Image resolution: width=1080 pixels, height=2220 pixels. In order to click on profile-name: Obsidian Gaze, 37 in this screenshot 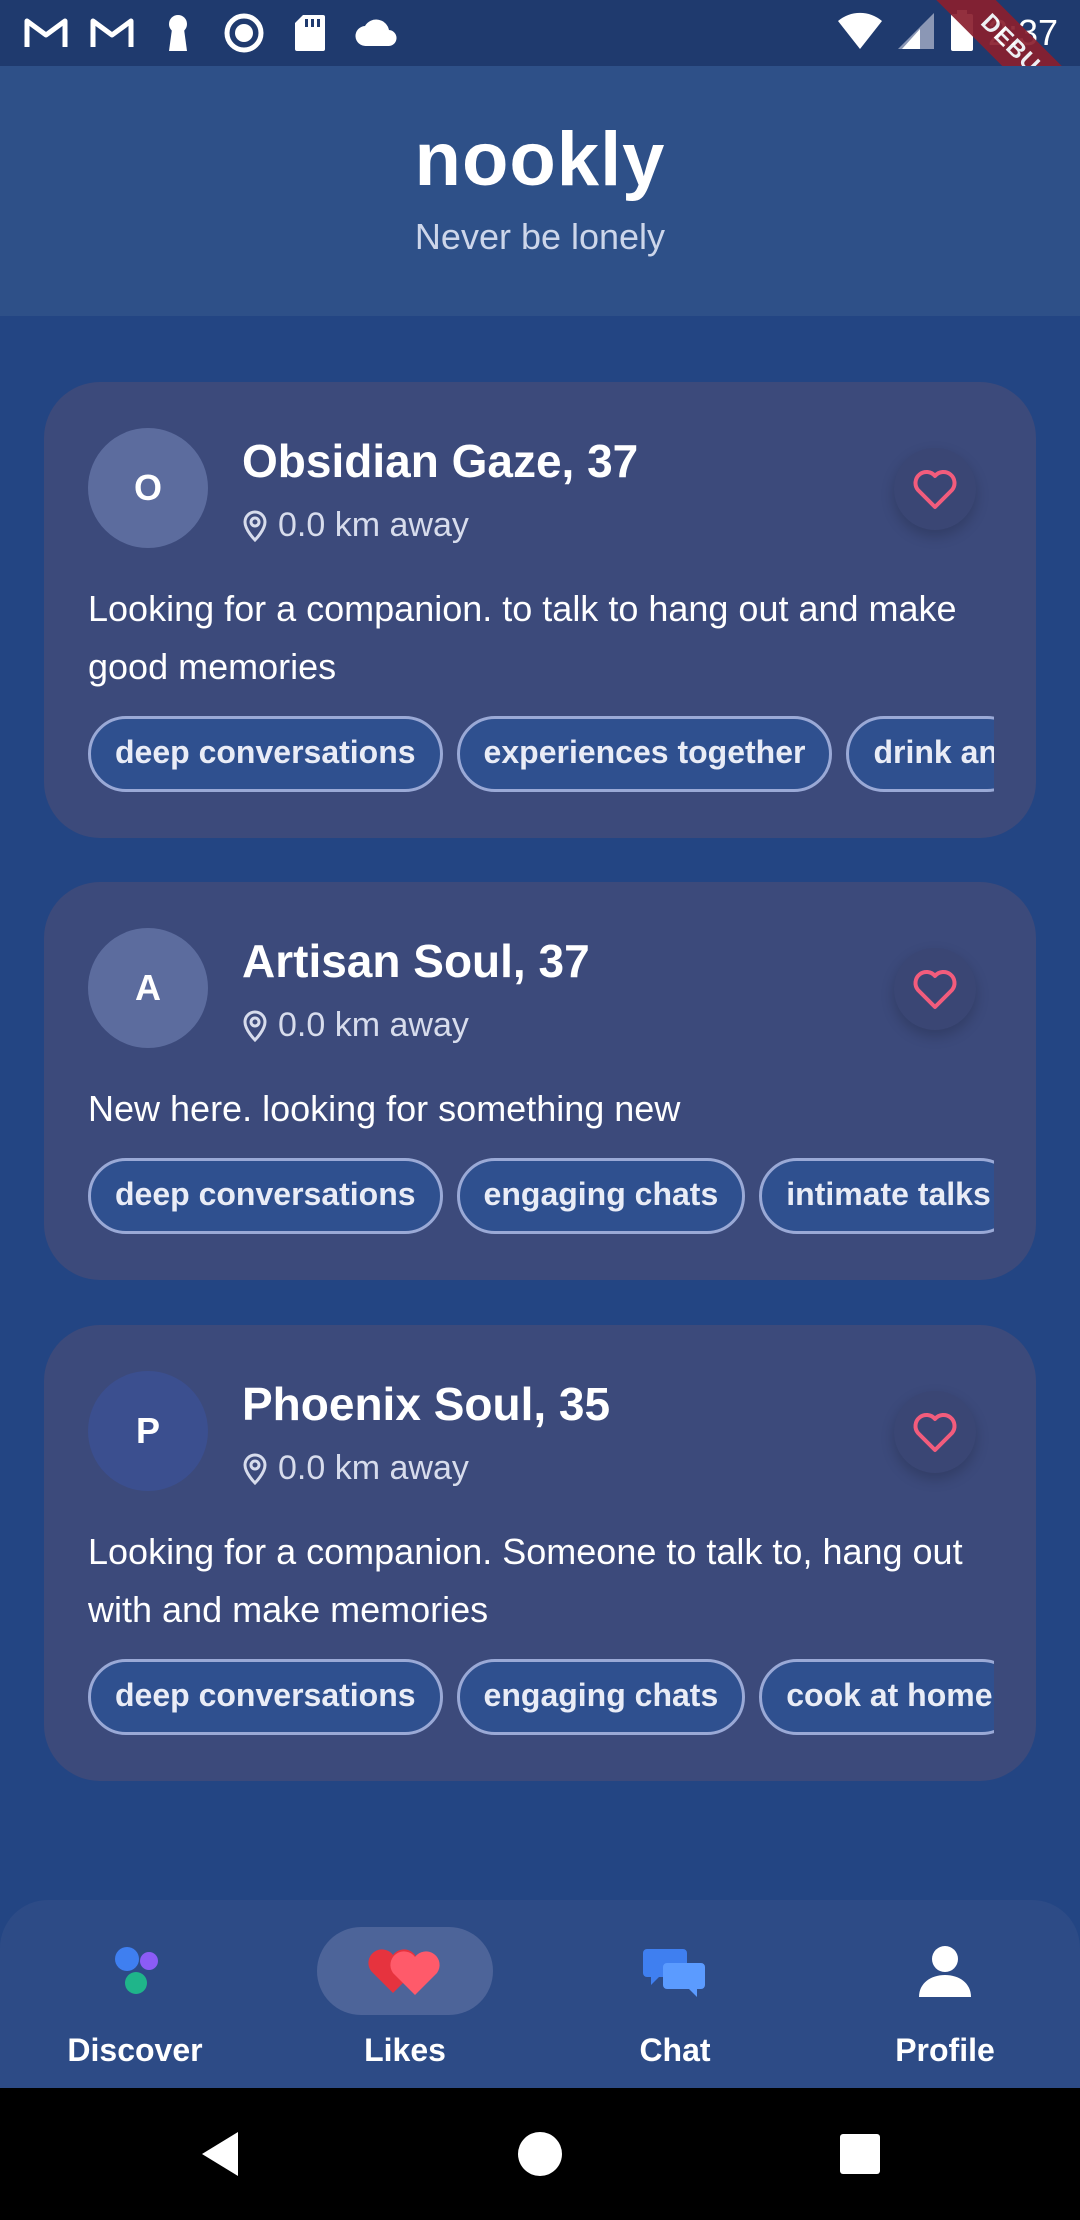, I will do `click(440, 461)`.